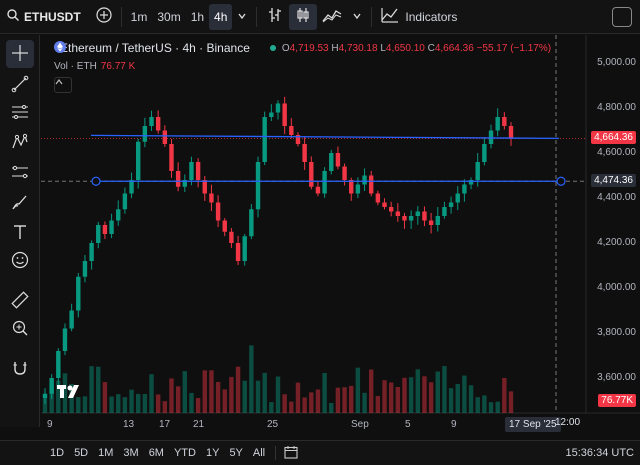  I want to click on crosshair-time-tag: 12:00, so click(568, 422).